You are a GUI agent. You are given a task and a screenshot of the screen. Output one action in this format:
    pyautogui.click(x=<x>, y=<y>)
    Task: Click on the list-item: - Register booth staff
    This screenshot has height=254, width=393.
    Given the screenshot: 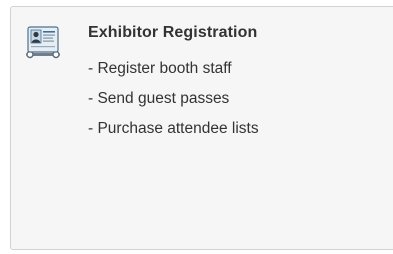 What is the action you would take?
    pyautogui.click(x=160, y=68)
    